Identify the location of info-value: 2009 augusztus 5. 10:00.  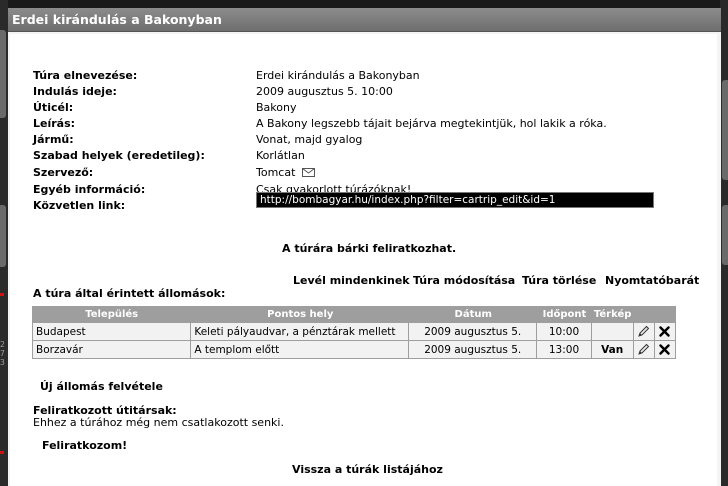
(324, 91).